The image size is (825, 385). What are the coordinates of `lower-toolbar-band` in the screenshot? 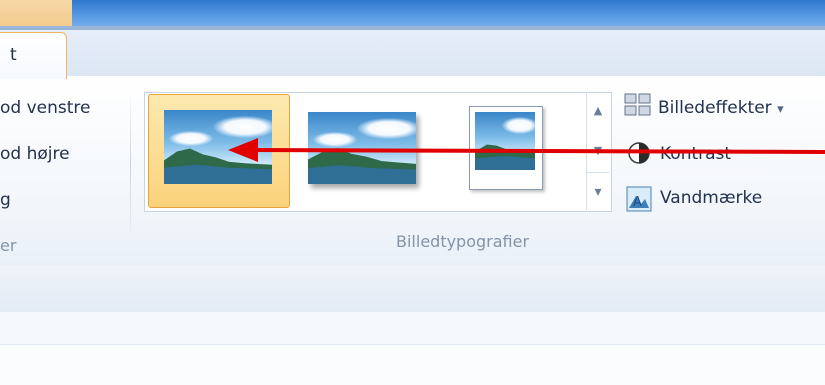 It's located at (412, 289).